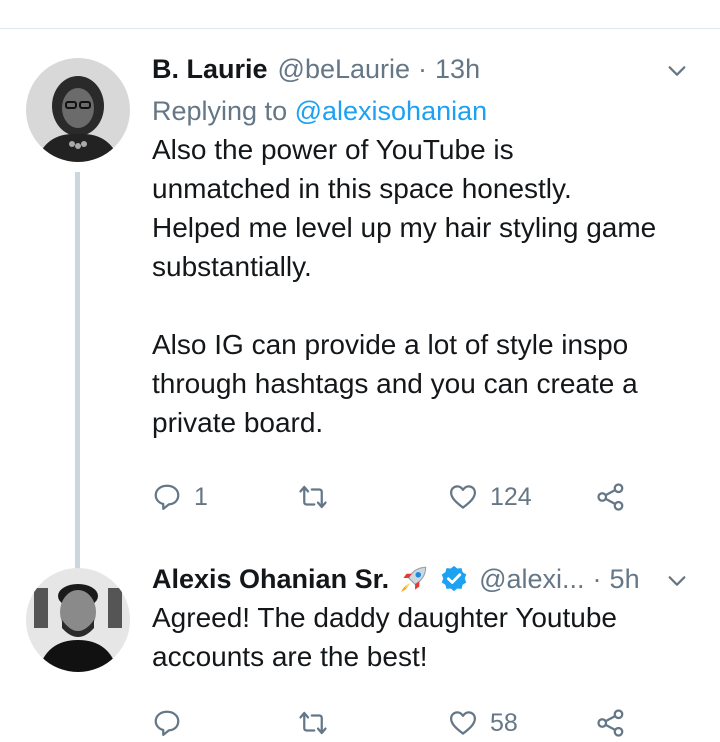 The width and height of the screenshot is (720, 742). What do you see at coordinates (457, 69) in the screenshot?
I see `timestamp: 13h` at bounding box center [457, 69].